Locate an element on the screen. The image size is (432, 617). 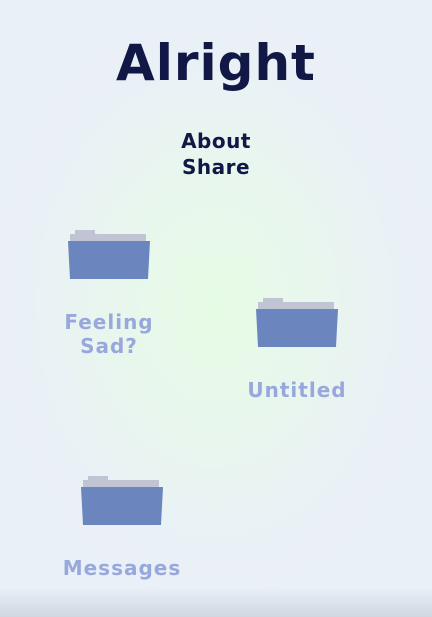
folder-label: Messages is located at coordinates (122, 568).